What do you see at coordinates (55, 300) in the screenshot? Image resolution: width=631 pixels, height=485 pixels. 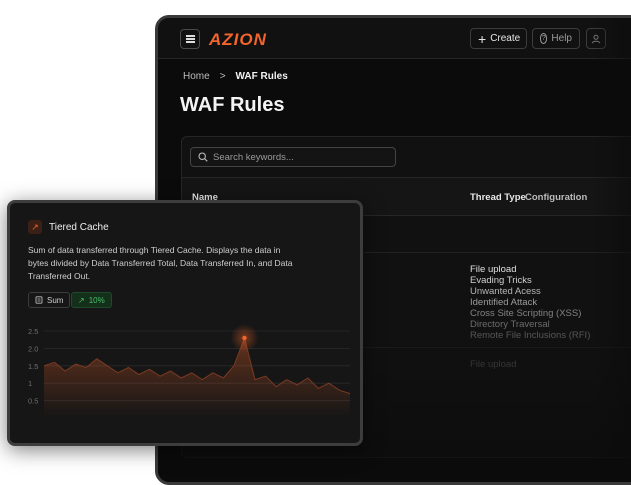 I see `sum-badge-label: Sum` at bounding box center [55, 300].